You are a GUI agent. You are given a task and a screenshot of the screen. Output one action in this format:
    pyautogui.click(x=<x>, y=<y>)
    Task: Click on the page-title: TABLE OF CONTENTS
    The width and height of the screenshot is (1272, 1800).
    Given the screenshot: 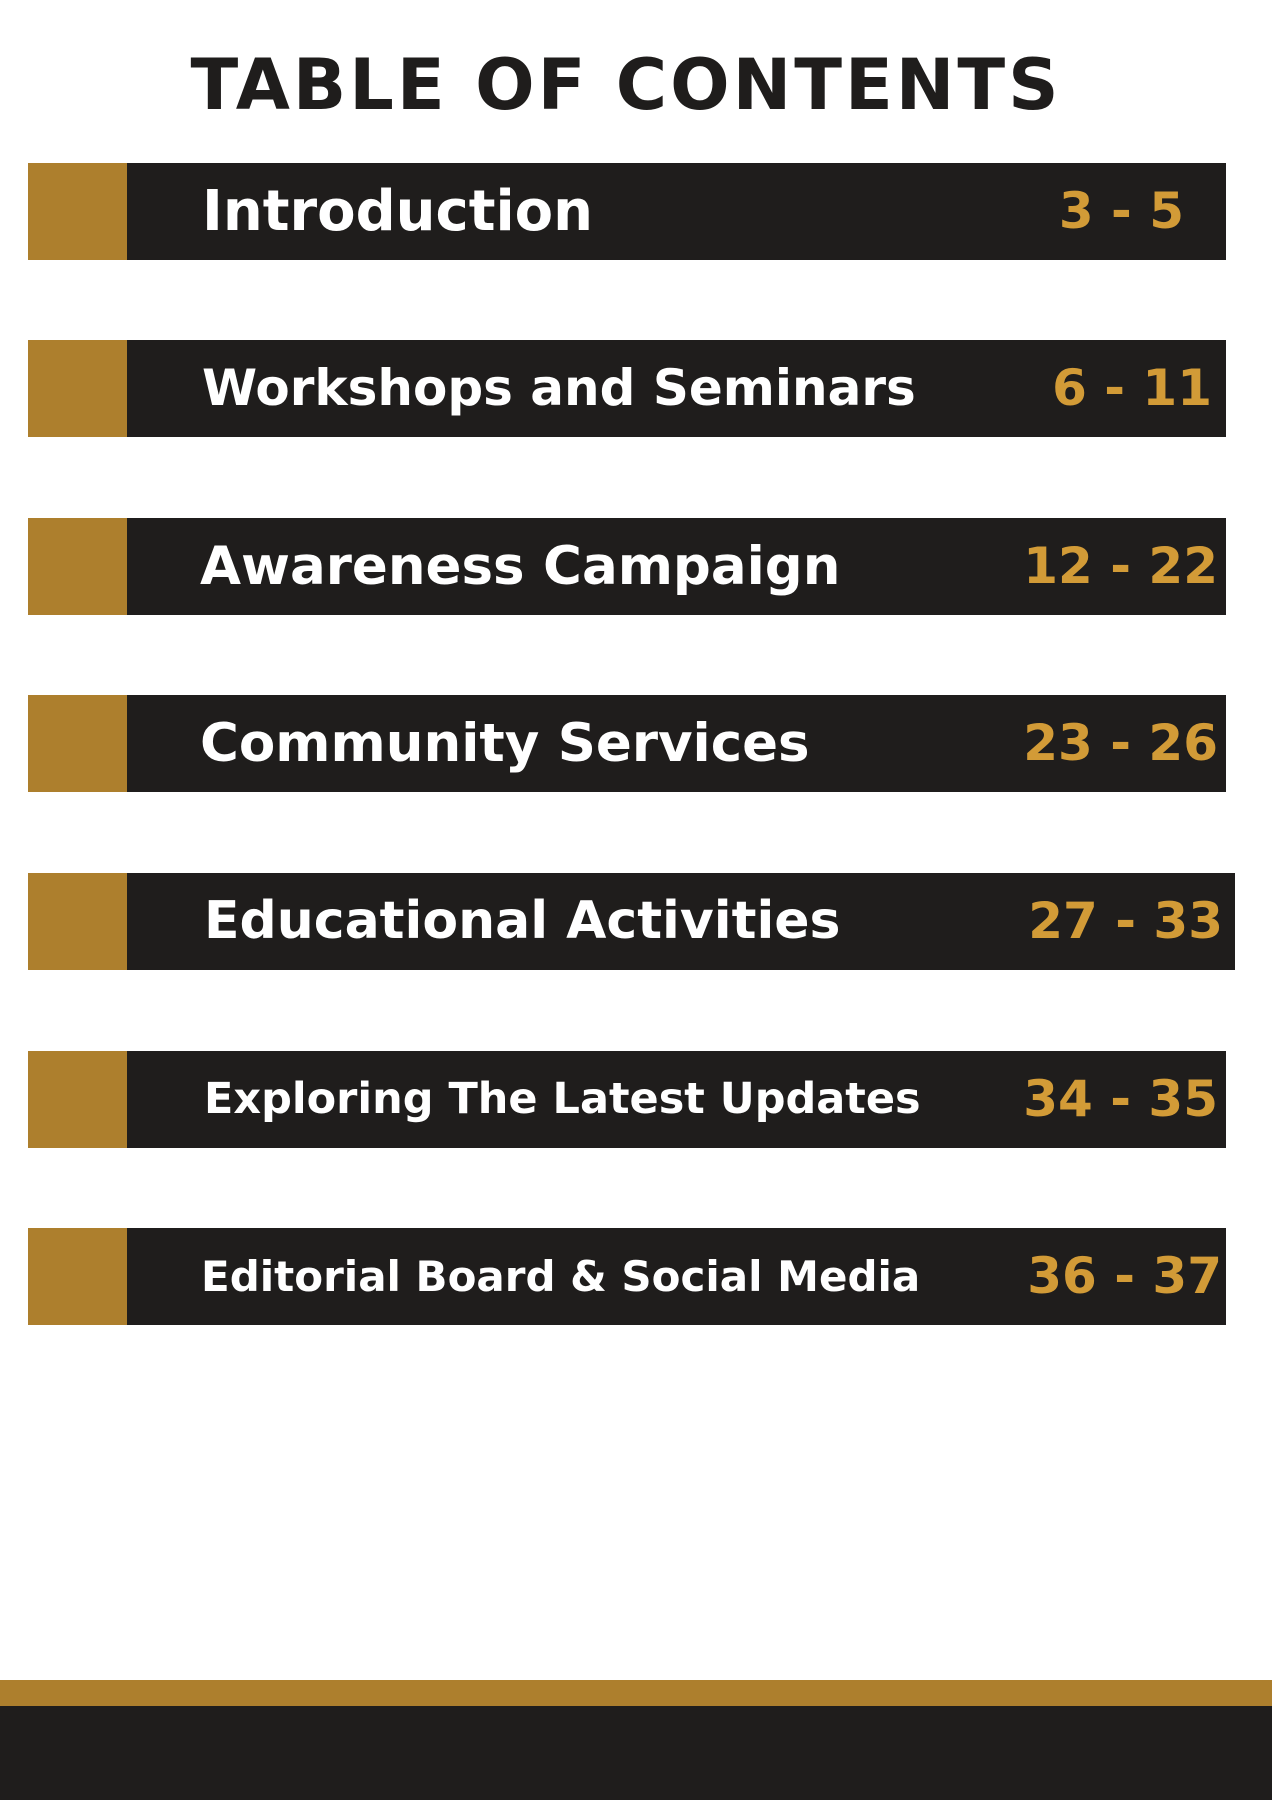 What is the action you would take?
    pyautogui.click(x=626, y=85)
    